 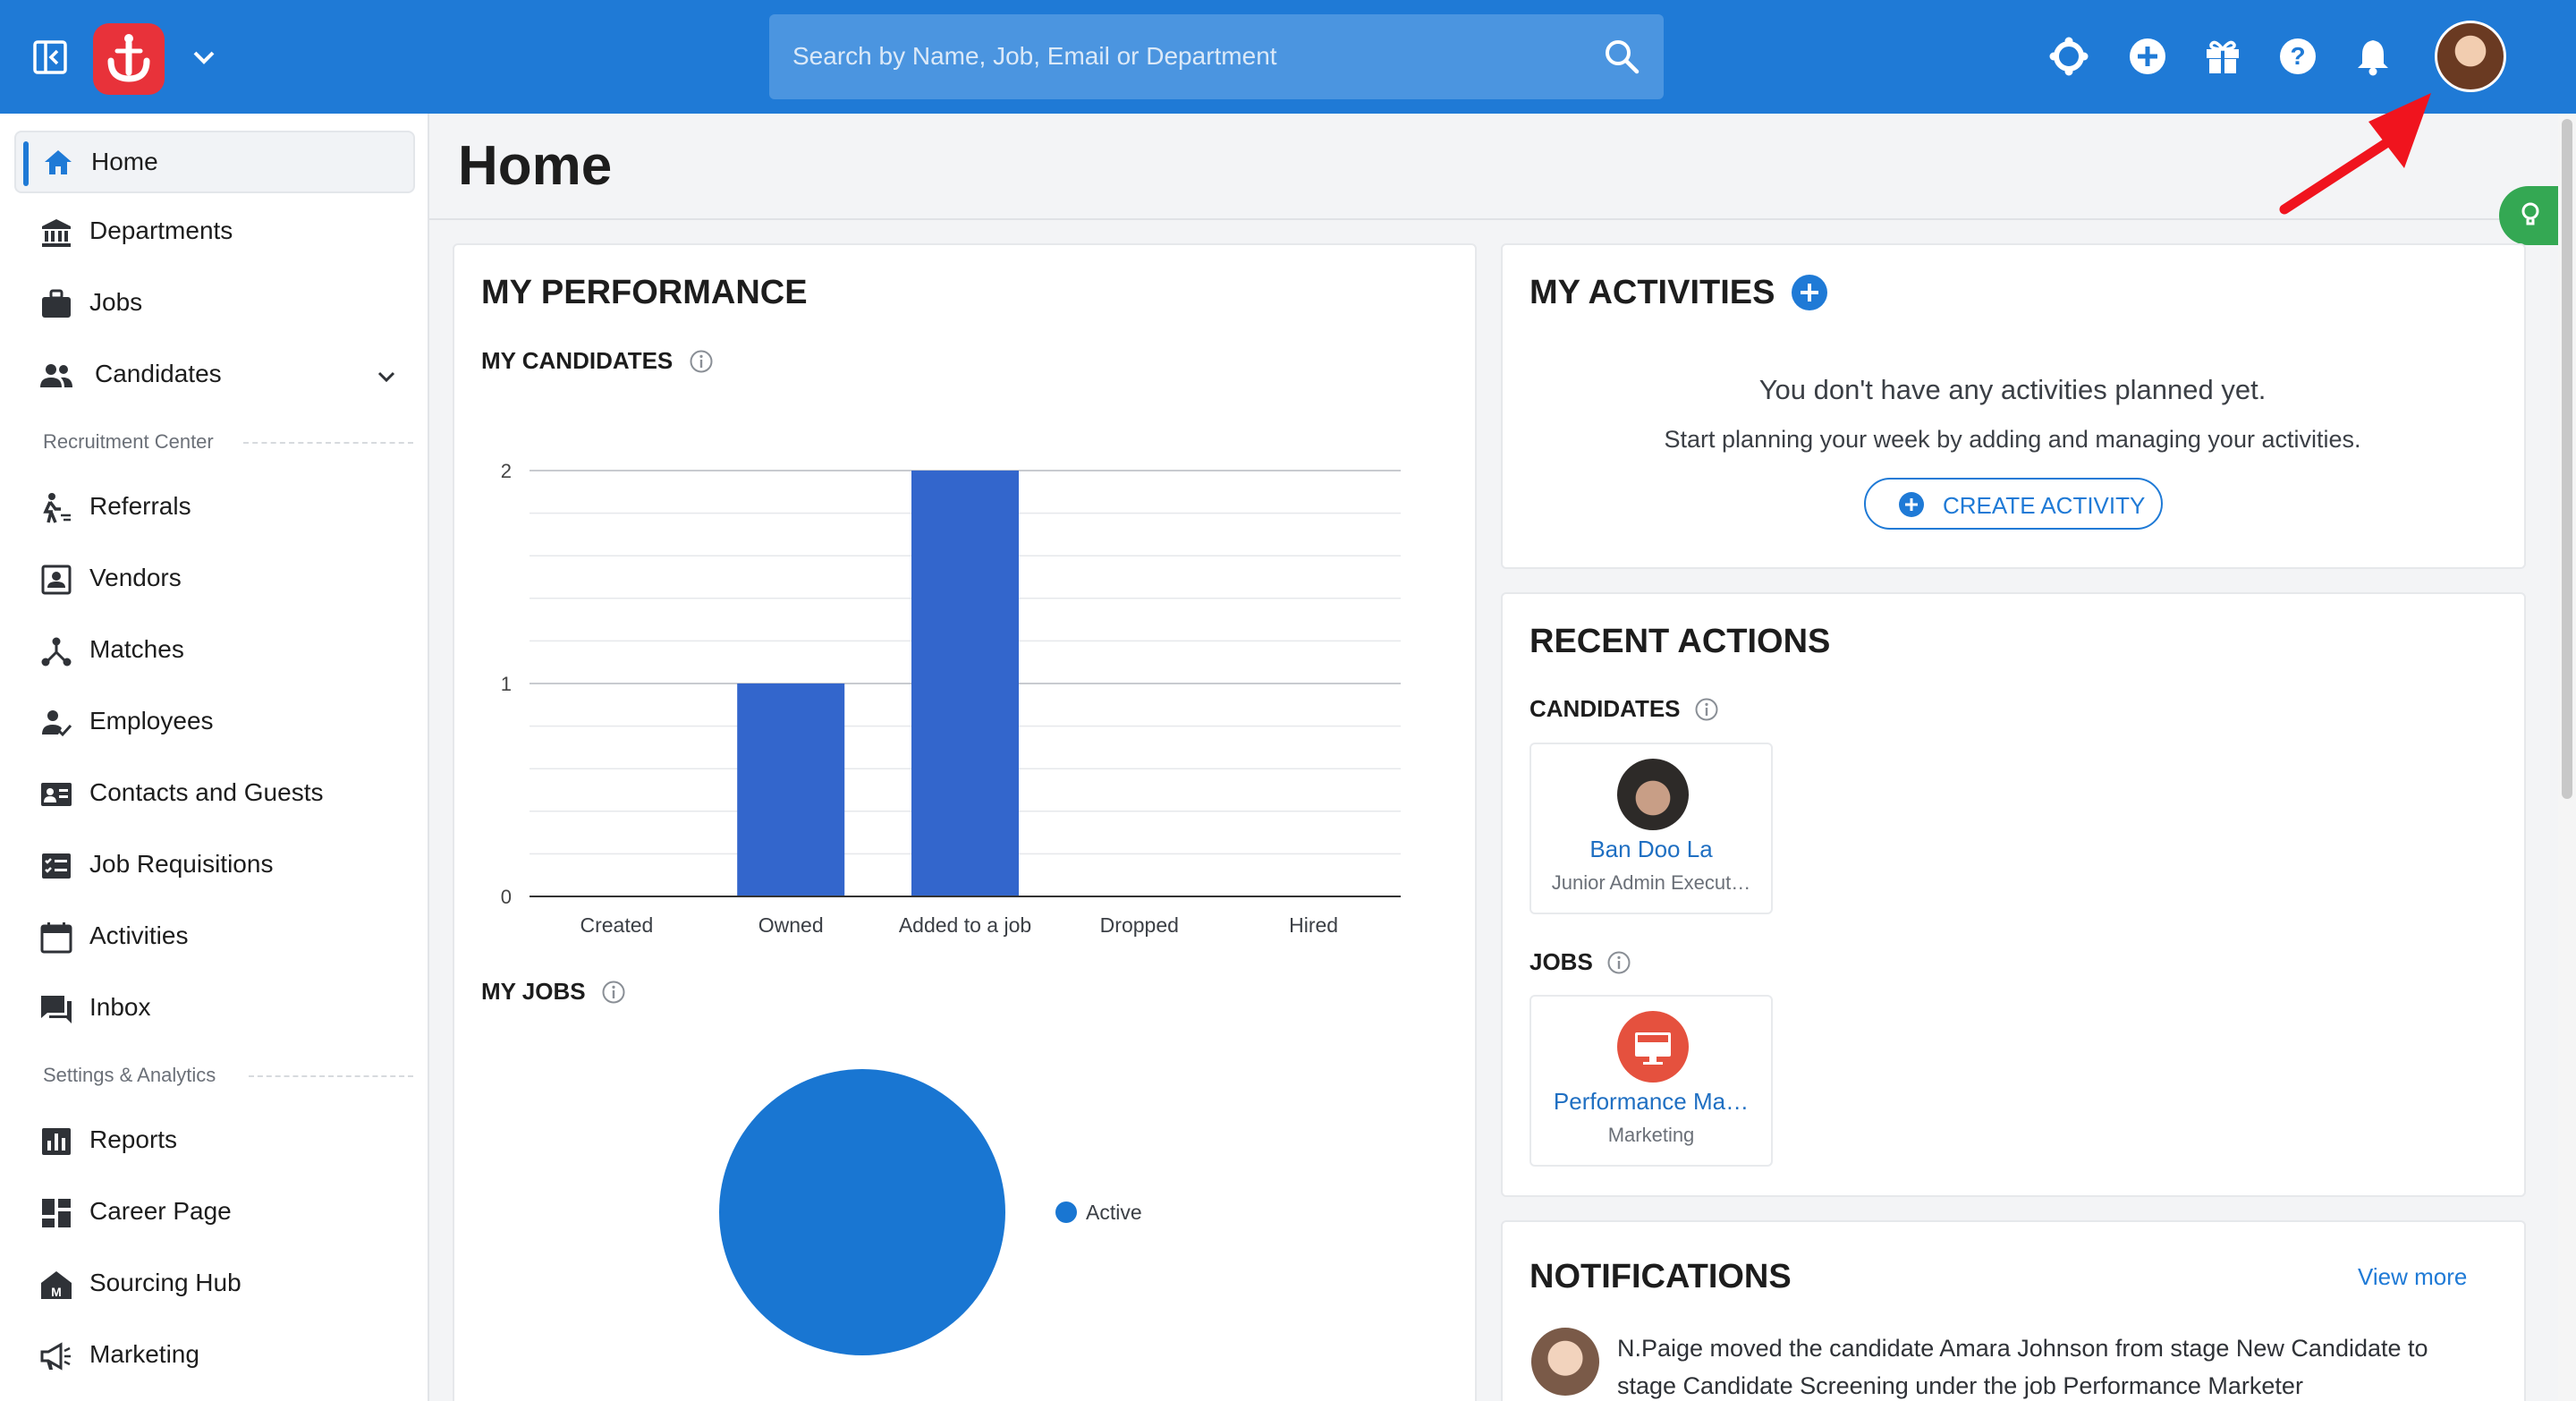 What do you see at coordinates (1680, 641) in the screenshot?
I see `recent-actions-title: RECENT ACTIONS` at bounding box center [1680, 641].